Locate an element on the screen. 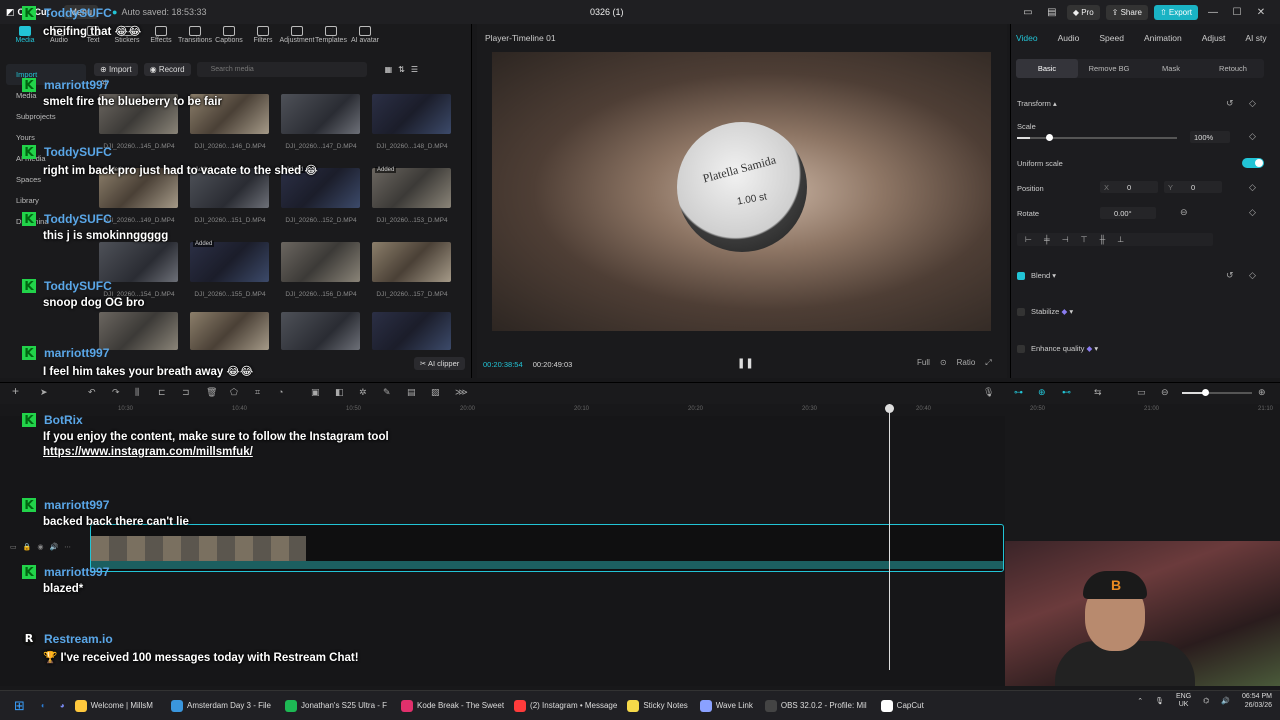 This screenshot has width=1280, height=720. delete-icon: 🗑 is located at coordinates (211, 392).